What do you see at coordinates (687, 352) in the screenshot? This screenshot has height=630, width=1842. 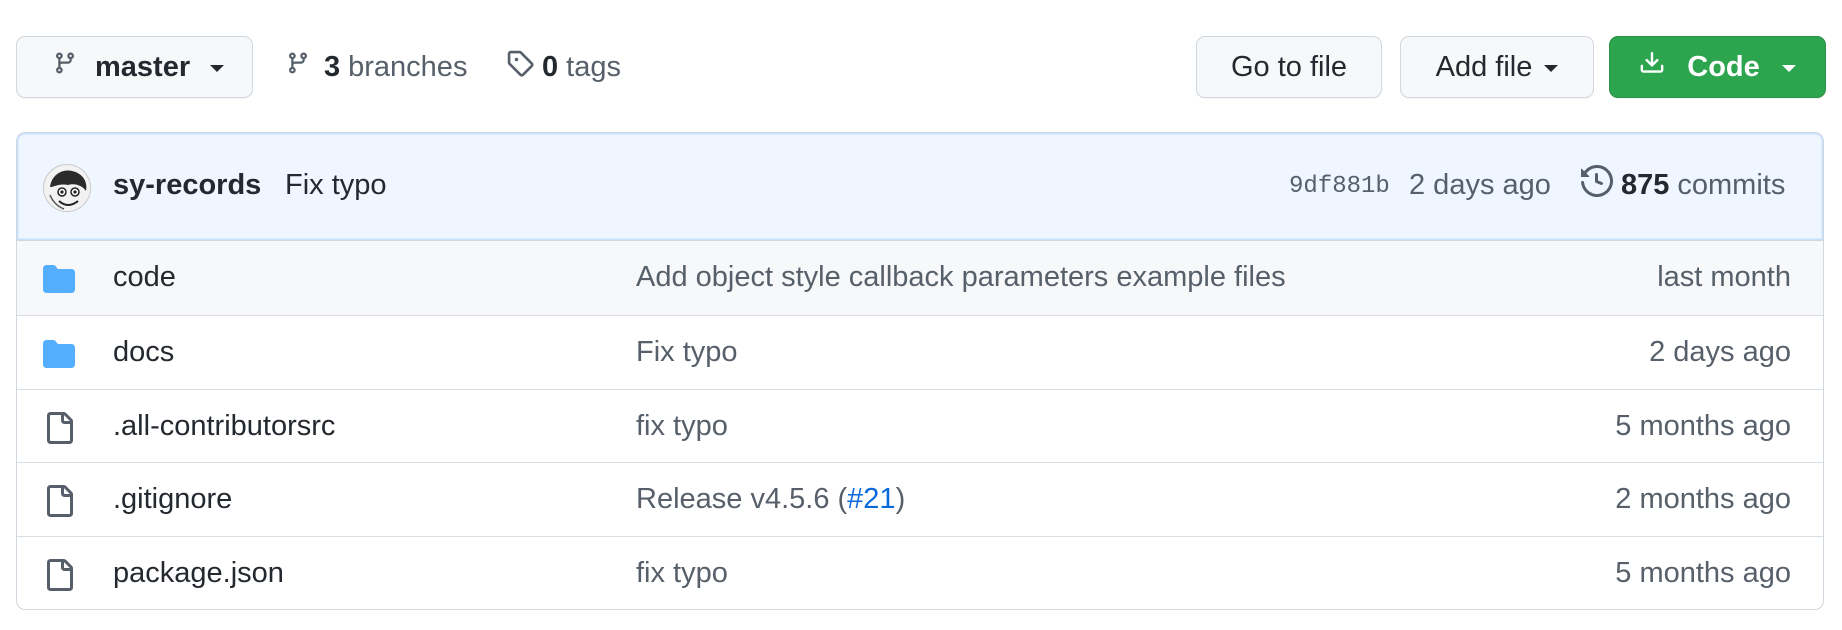 I see `file-commit-message-link: Fix typo` at bounding box center [687, 352].